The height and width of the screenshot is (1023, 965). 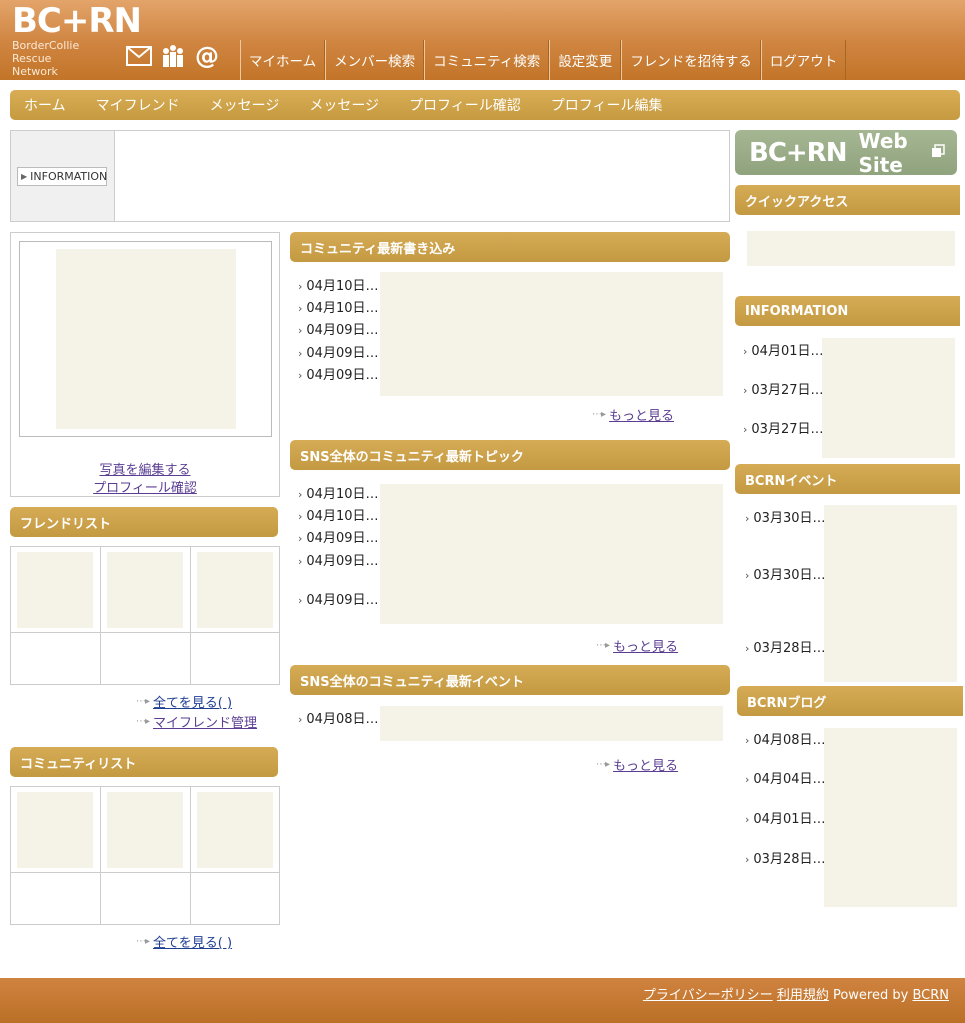 I want to click on posts-placeholder, so click(x=551, y=334).